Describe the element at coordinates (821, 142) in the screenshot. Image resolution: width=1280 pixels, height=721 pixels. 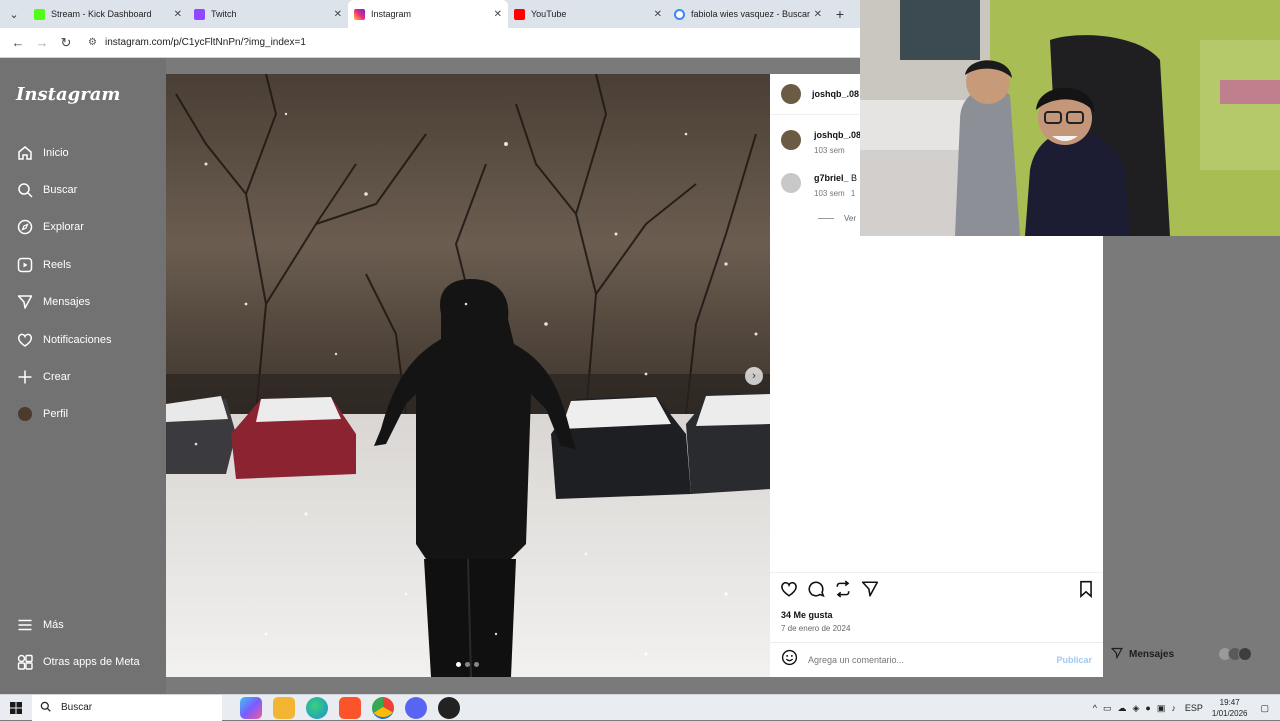
I see `comment-item: joshqb_.08 103 sem` at that location.